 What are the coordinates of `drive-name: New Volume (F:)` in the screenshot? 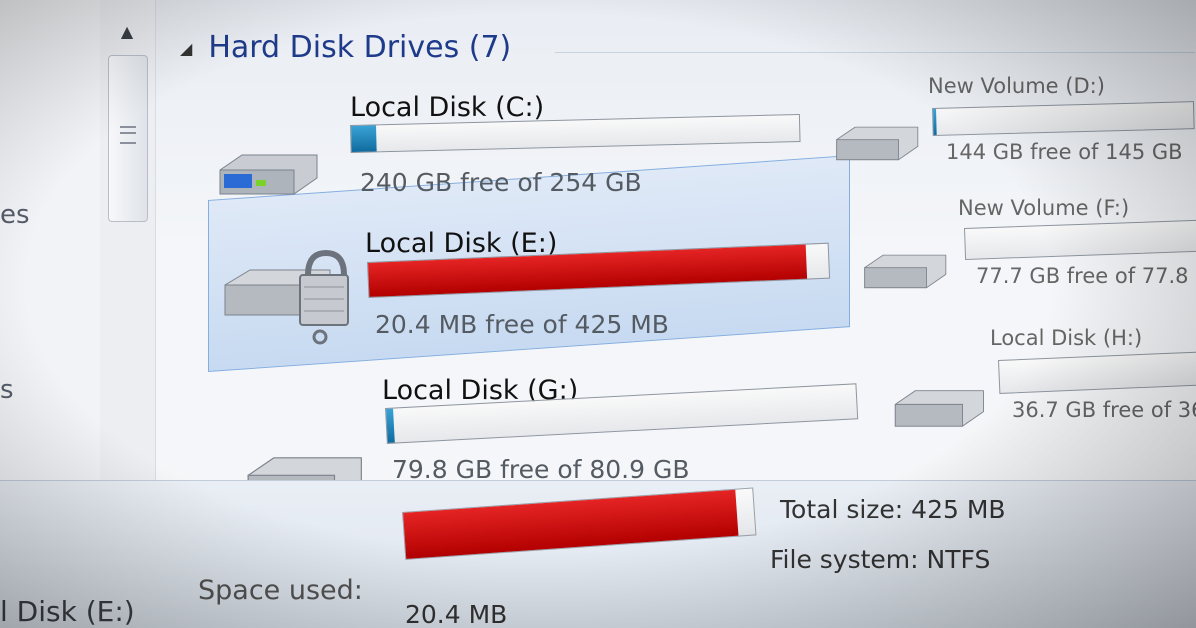 It's located at (1044, 208).